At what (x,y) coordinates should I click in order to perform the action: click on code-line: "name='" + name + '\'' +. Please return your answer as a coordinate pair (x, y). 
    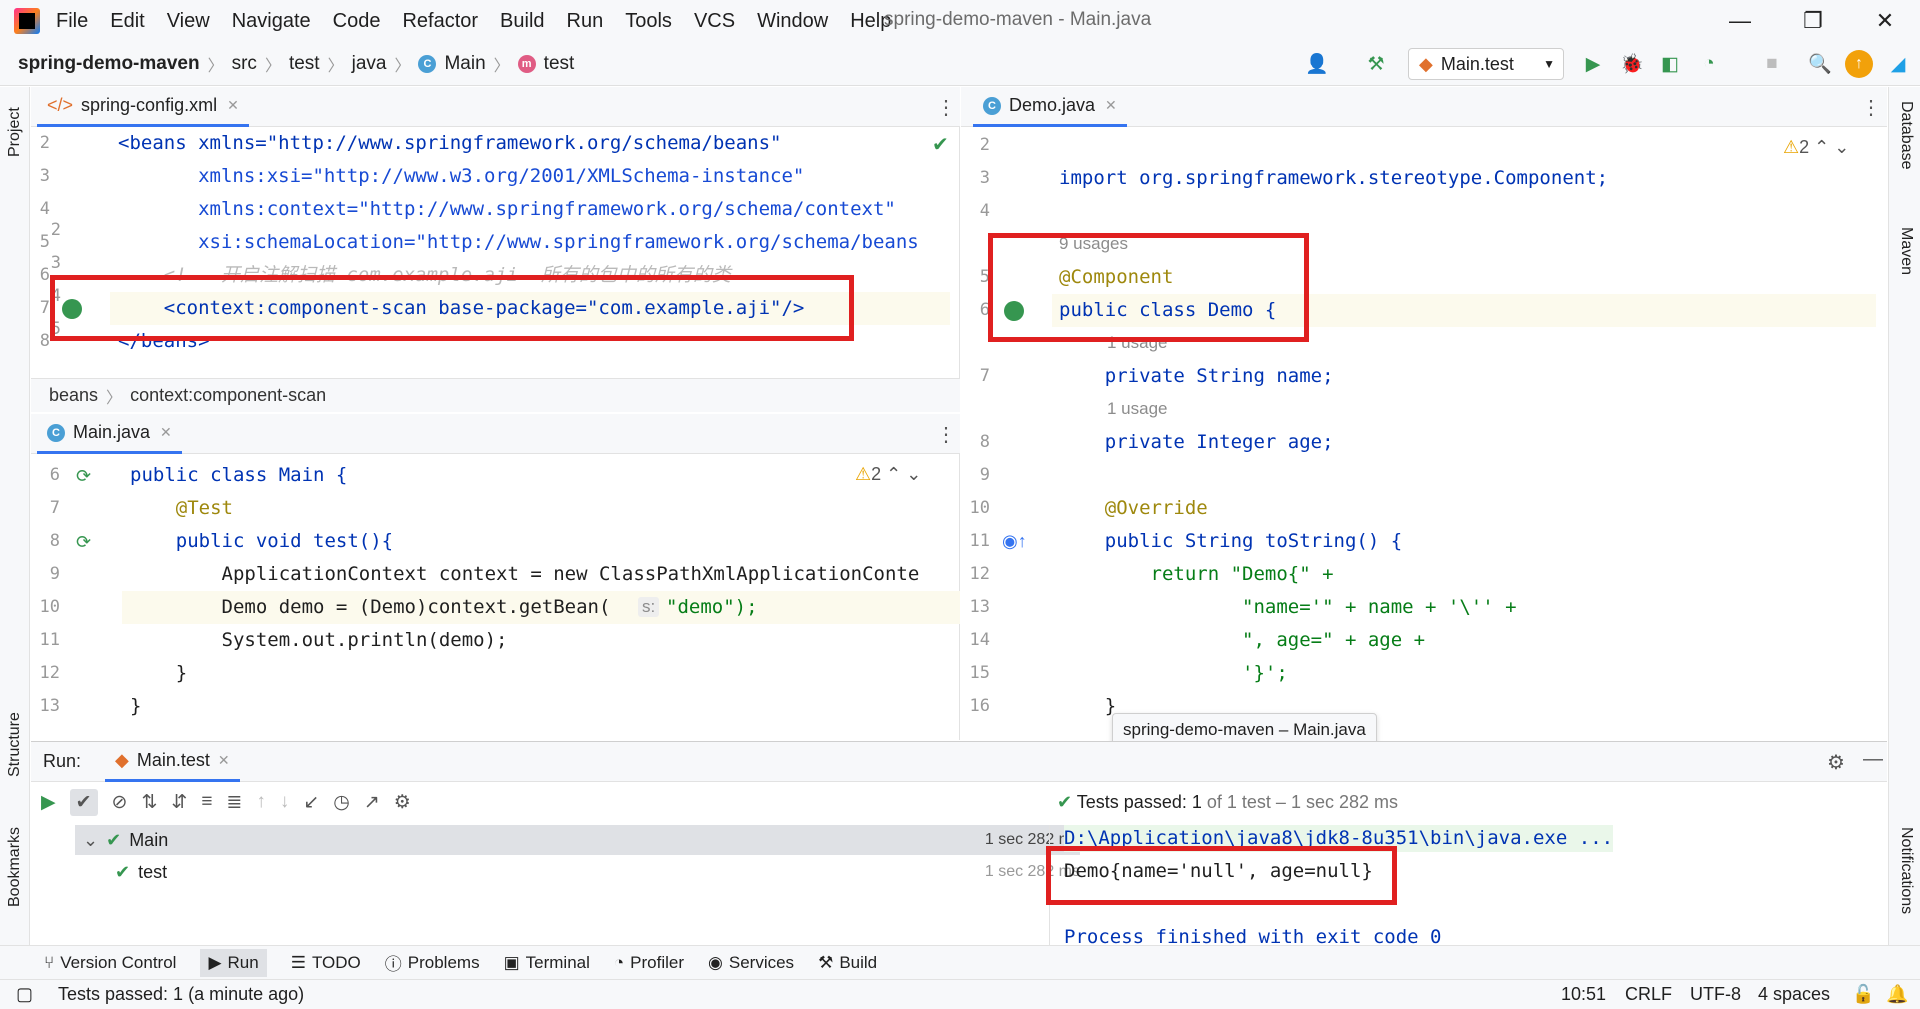
    Looking at the image, I should click on (1288, 607).